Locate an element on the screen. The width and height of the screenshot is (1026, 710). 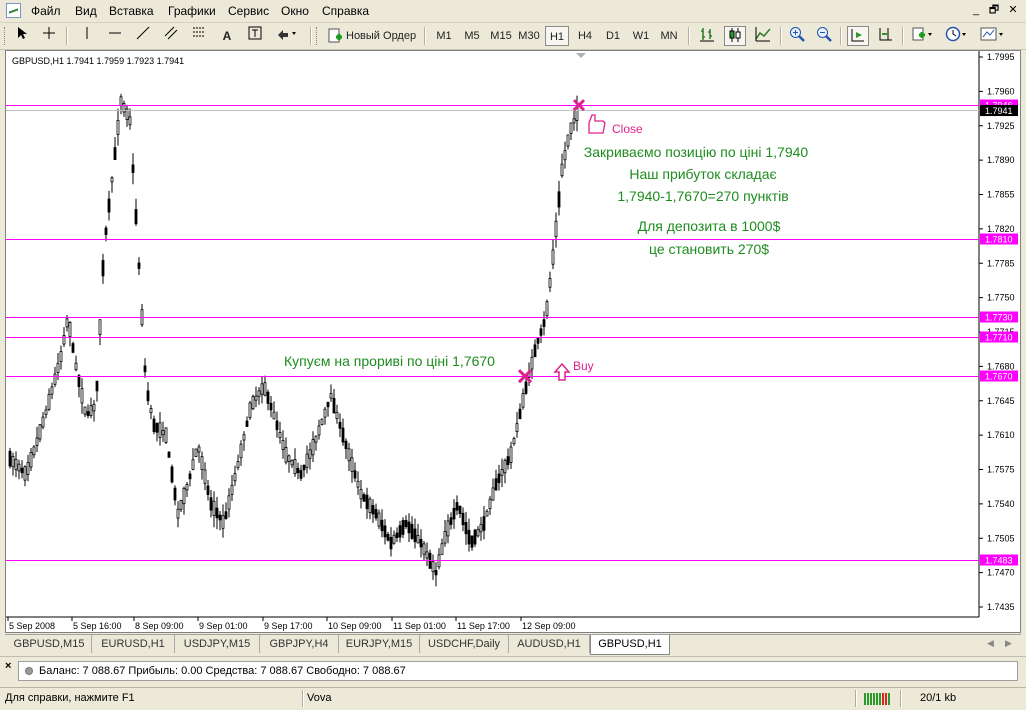
tab-eurjpy-m15: EURJPY,M15 is located at coordinates (379, 644).